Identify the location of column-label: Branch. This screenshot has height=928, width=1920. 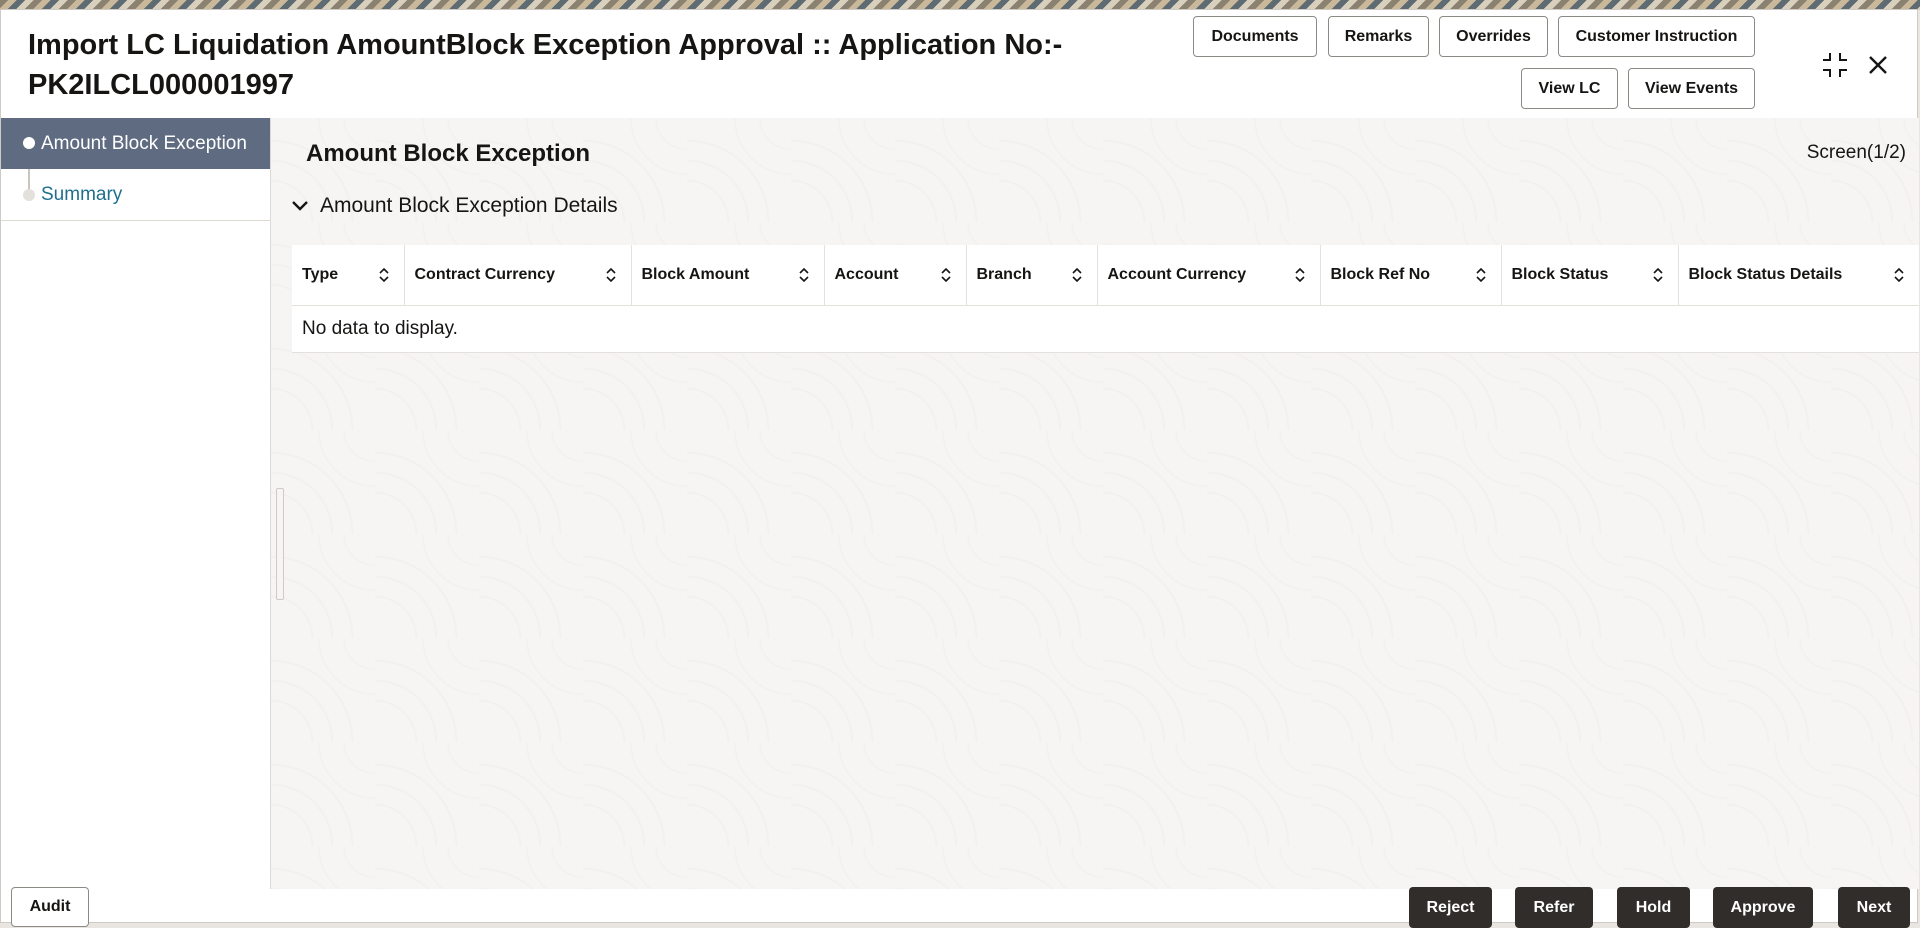
(1004, 274).